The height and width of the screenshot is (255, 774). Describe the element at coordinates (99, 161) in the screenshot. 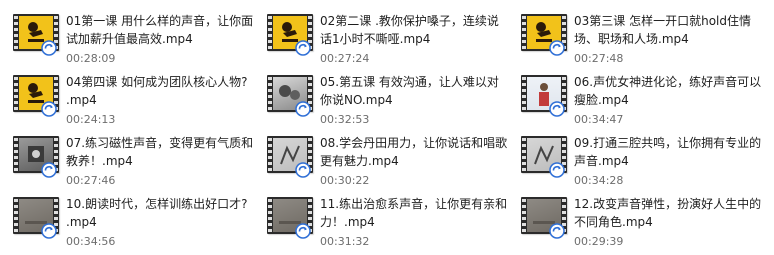

I see `file-name-line-2: 教养！.mp4` at that location.